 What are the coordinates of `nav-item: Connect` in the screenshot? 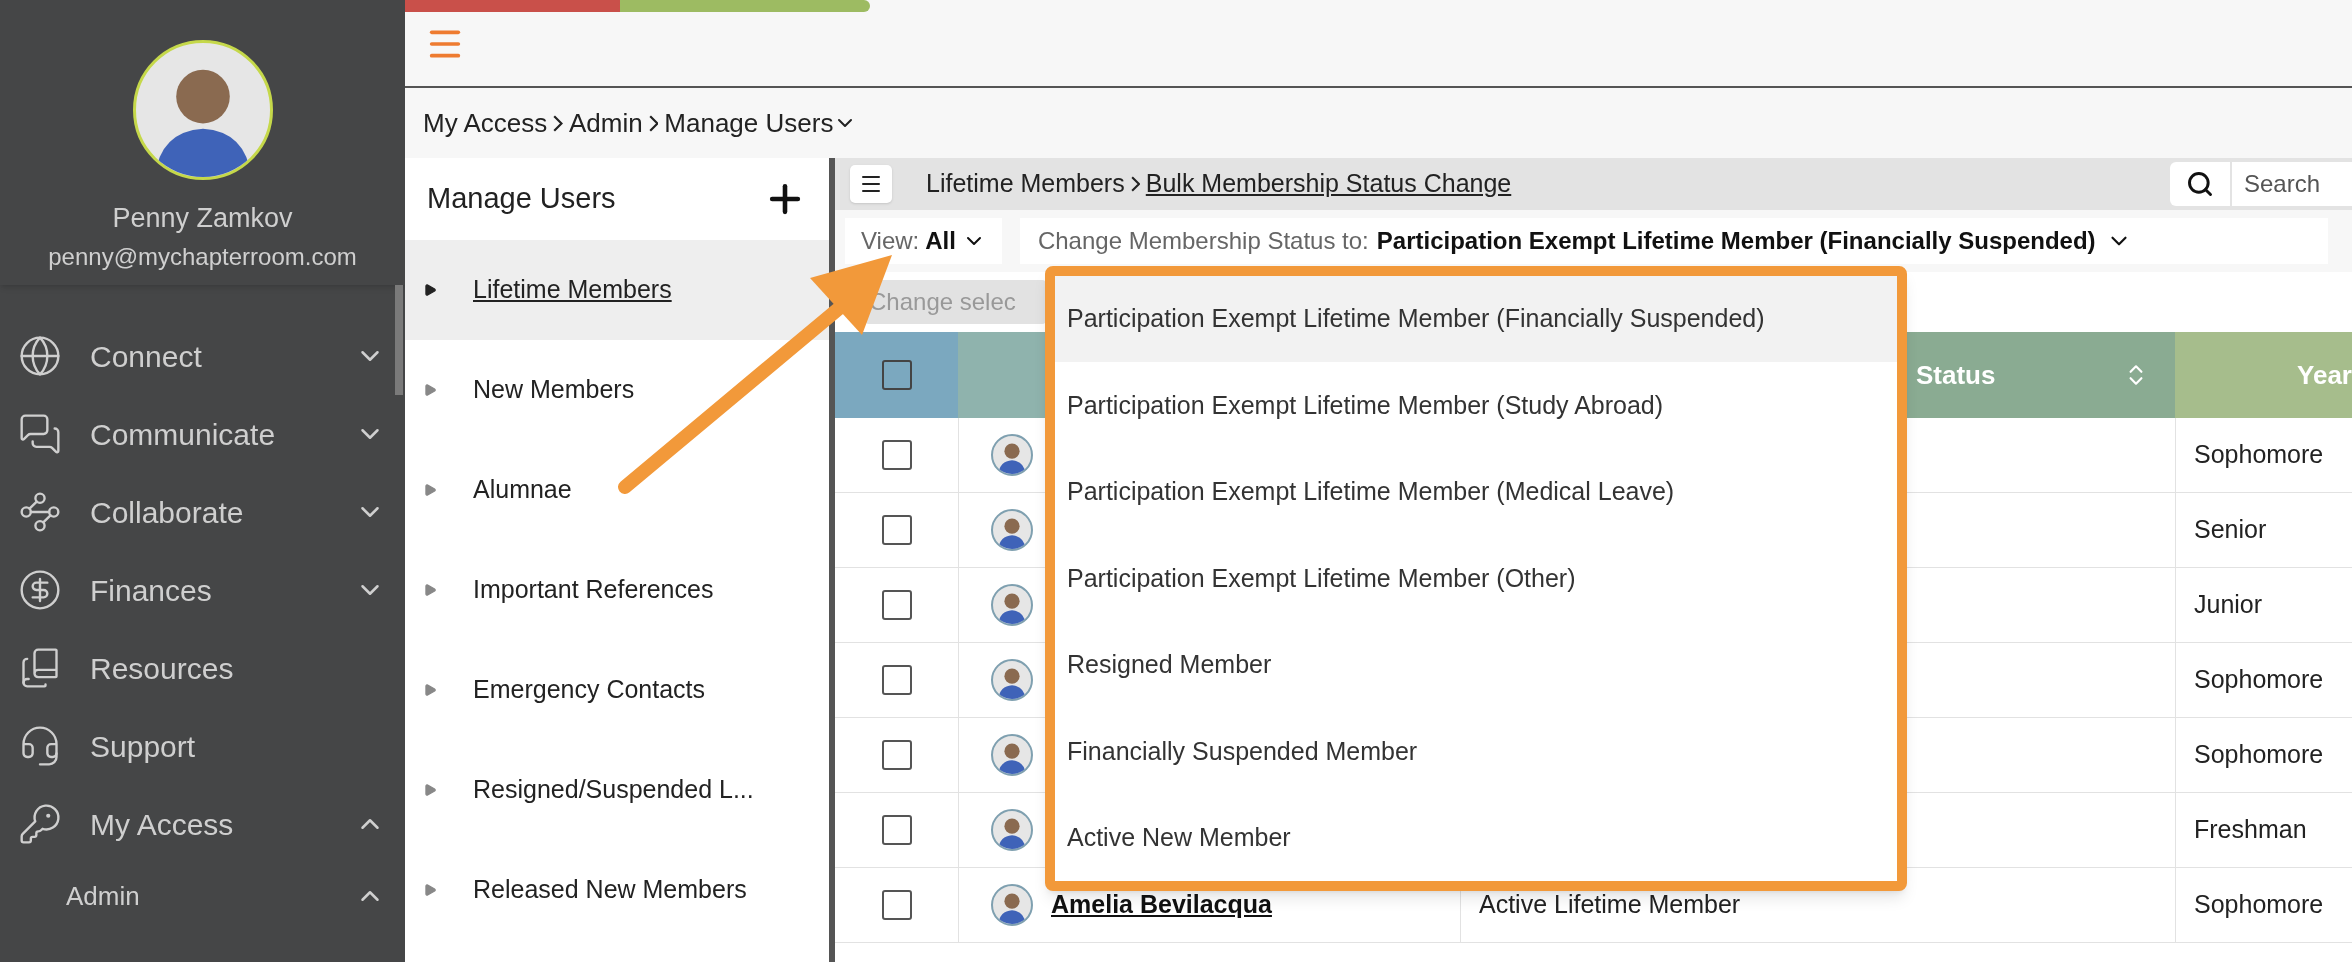 It's located at (202, 356).